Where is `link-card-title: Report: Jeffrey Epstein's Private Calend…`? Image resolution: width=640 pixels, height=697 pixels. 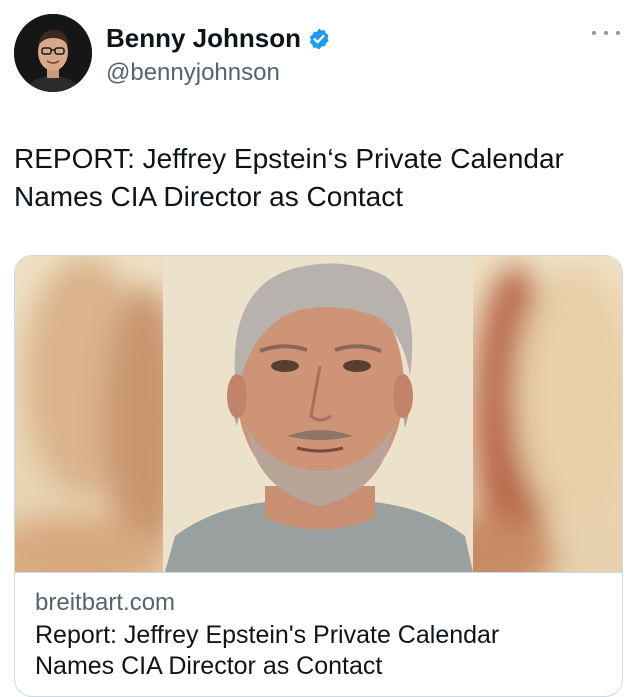
link-card-title: Report: Jeffrey Epstein's Private Calend… is located at coordinates (267, 650).